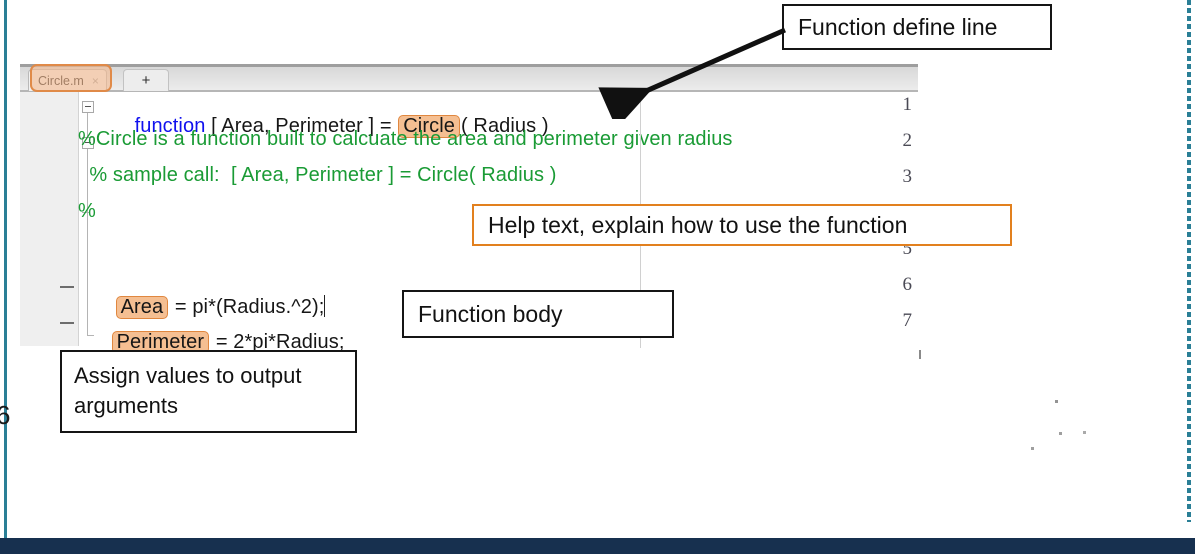 The width and height of the screenshot is (1195, 554). I want to click on callout-function-body-label: Function body, so click(490, 313).